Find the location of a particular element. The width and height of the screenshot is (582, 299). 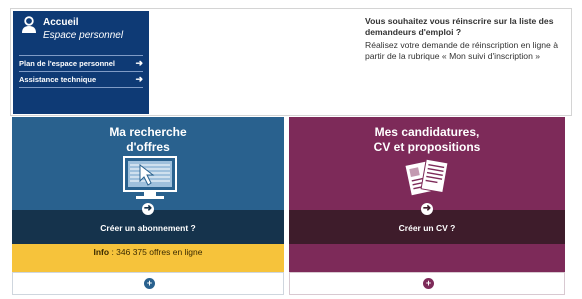

create-cv-band: ➜ Créer un CV ? is located at coordinates (427, 223).